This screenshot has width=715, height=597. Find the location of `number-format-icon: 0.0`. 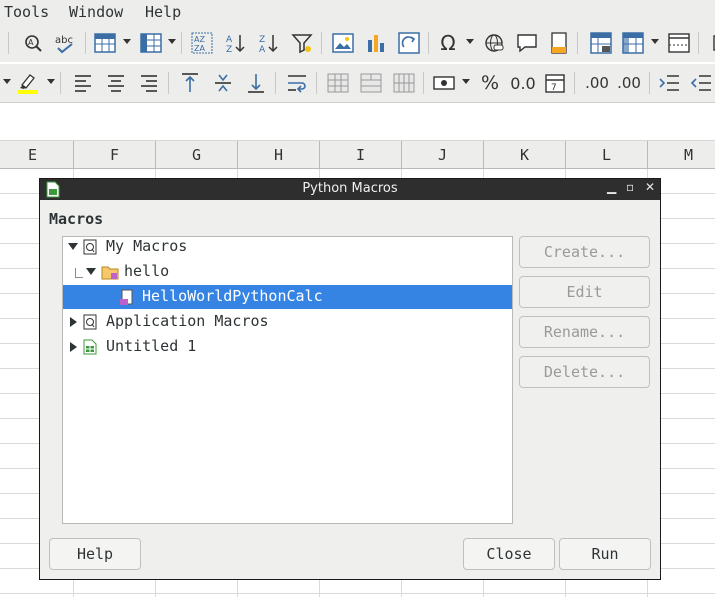

number-format-icon: 0.0 is located at coordinates (523, 83).